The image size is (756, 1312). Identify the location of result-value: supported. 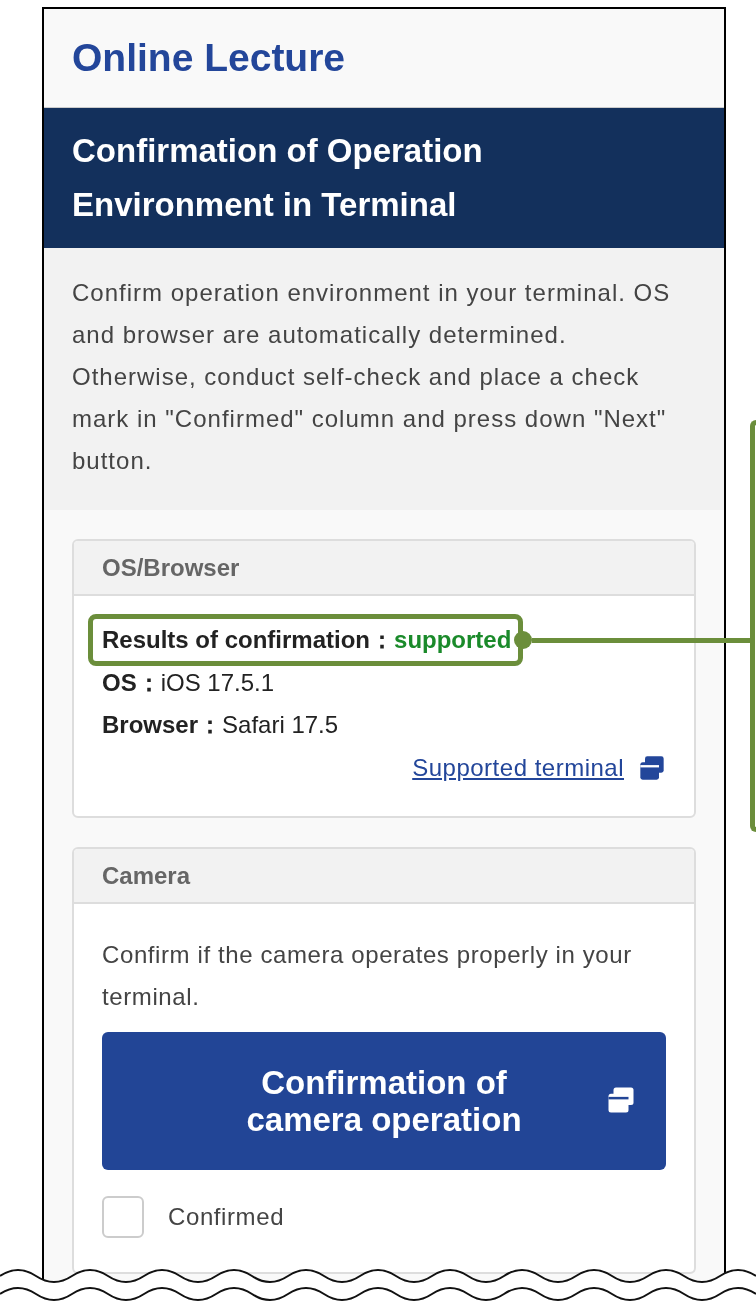
(453, 640).